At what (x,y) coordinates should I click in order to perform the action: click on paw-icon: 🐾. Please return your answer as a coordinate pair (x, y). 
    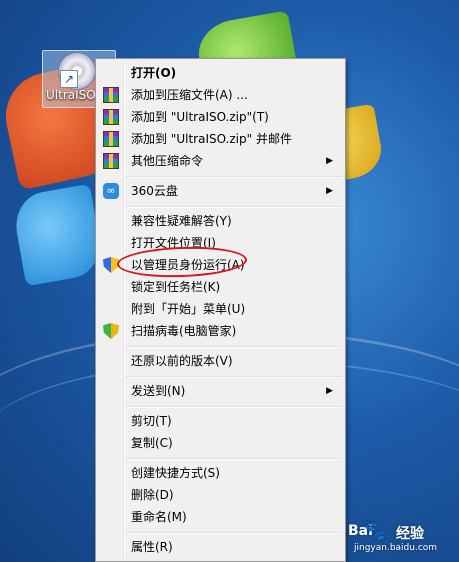
    Looking at the image, I should click on (375, 531).